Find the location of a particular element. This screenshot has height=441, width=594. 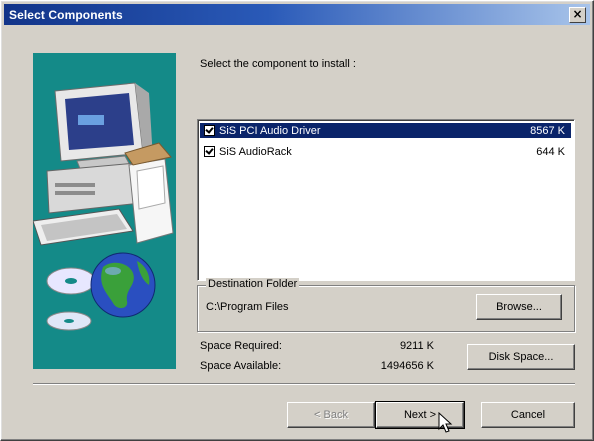

window-title: Select Components is located at coordinates (66, 14).